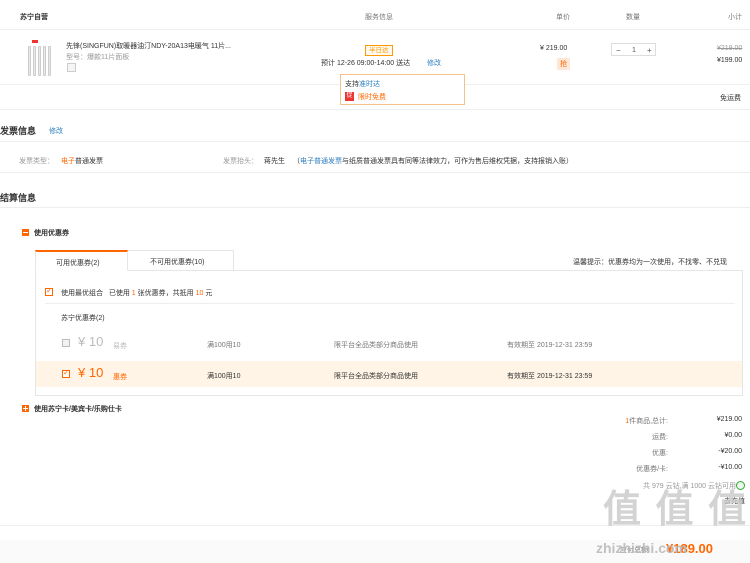 Image resolution: width=750 pixels, height=563 pixels. I want to click on used-count: 1, so click(133, 293).